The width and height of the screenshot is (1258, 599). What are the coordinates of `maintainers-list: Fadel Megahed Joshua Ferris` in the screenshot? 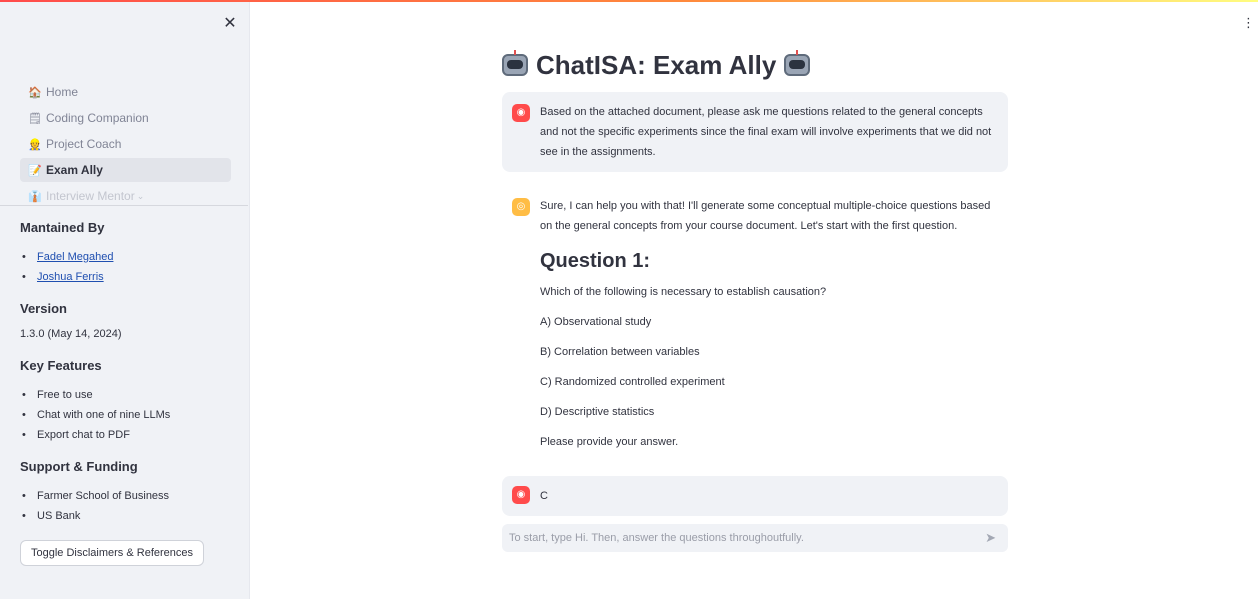 It's located at (127, 267).